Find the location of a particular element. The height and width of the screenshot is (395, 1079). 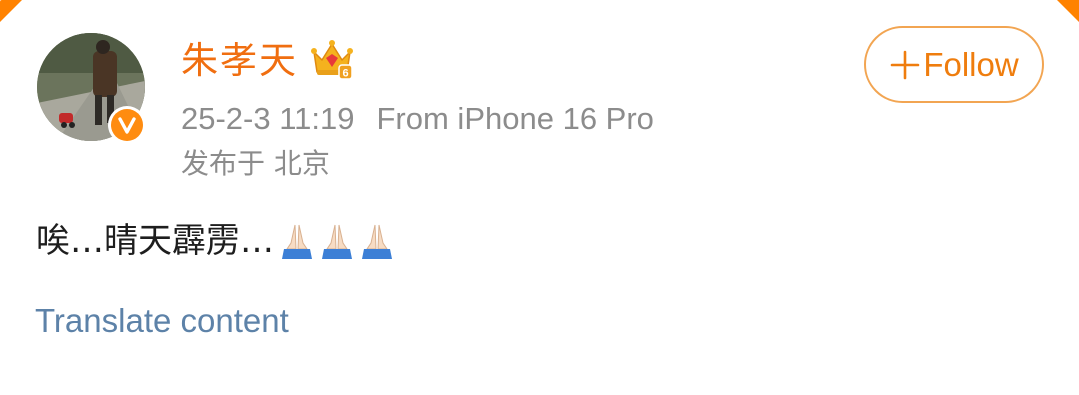

verified-badge is located at coordinates (127, 125).